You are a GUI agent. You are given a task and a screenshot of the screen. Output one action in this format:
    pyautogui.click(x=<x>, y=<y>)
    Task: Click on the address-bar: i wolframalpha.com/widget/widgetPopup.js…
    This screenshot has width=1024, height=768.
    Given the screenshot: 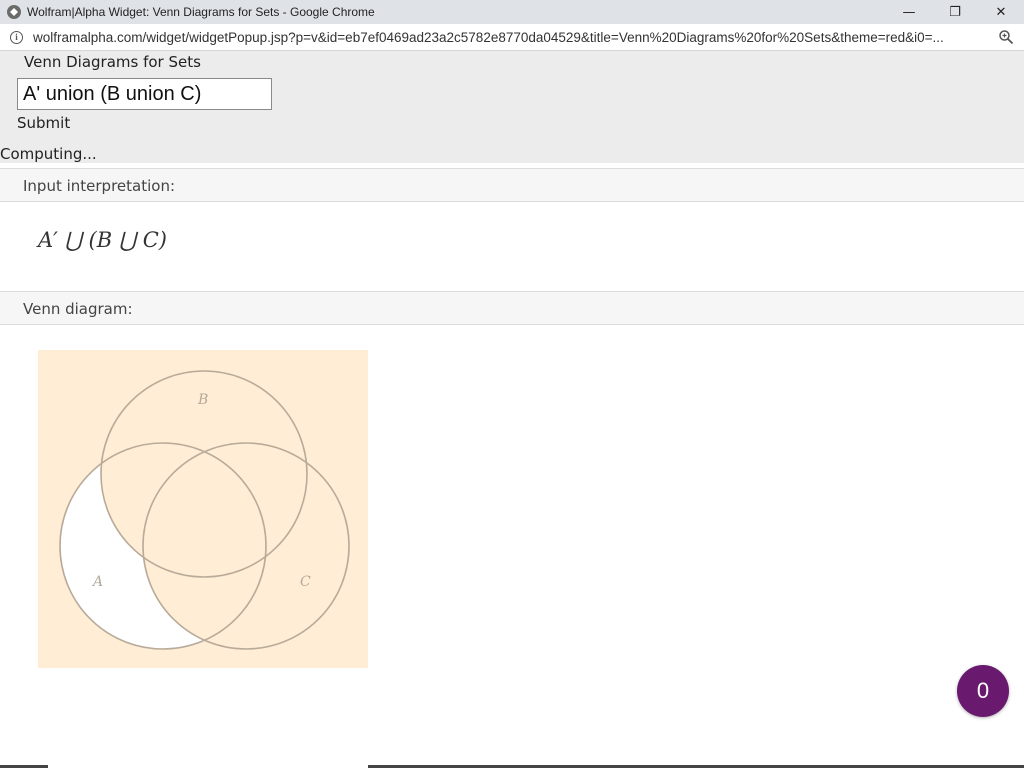 What is the action you would take?
    pyautogui.click(x=512, y=37)
    